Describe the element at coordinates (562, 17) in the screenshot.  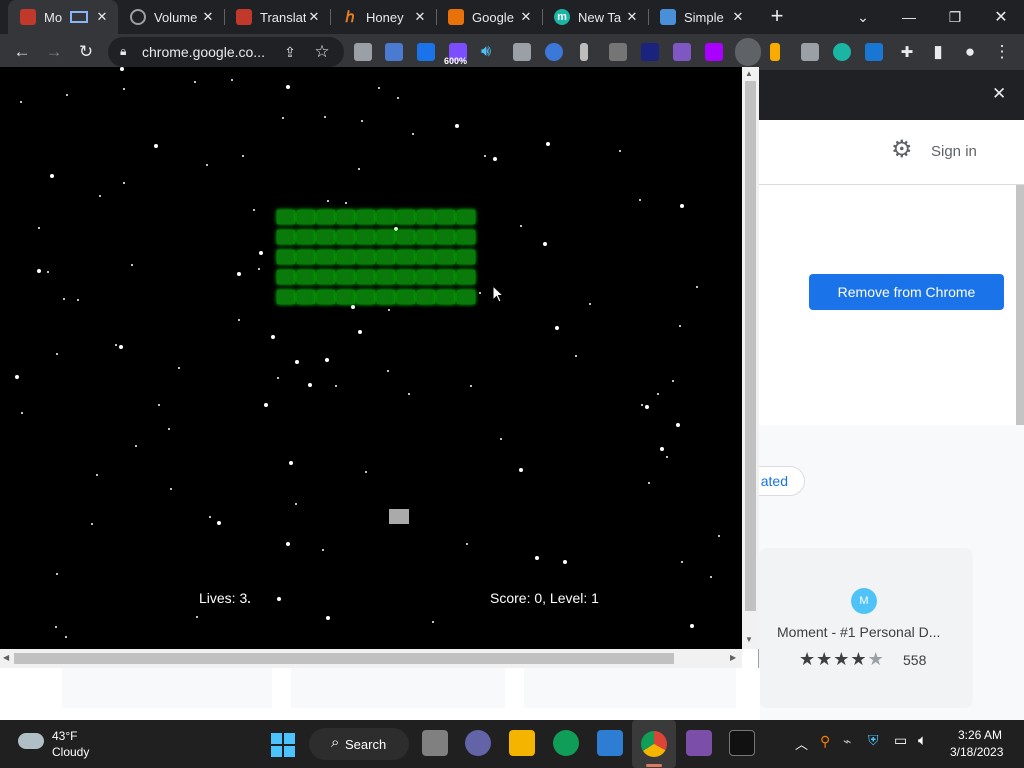
I see `moment-icon: m` at that location.